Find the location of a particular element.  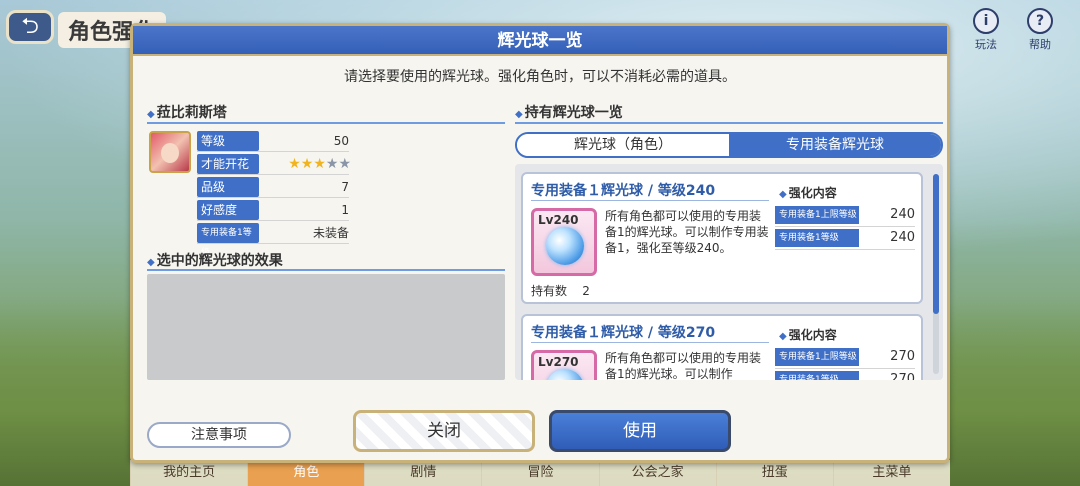

nav-character: 角色 is located at coordinates (306, 473).